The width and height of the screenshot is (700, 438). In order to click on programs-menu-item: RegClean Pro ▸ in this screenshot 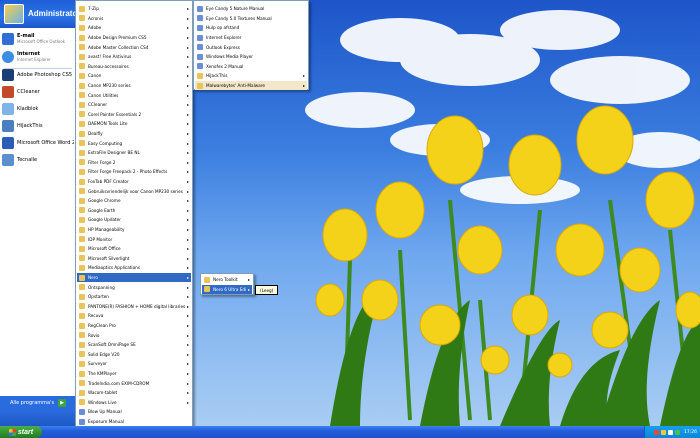, I will do `click(134, 326)`.